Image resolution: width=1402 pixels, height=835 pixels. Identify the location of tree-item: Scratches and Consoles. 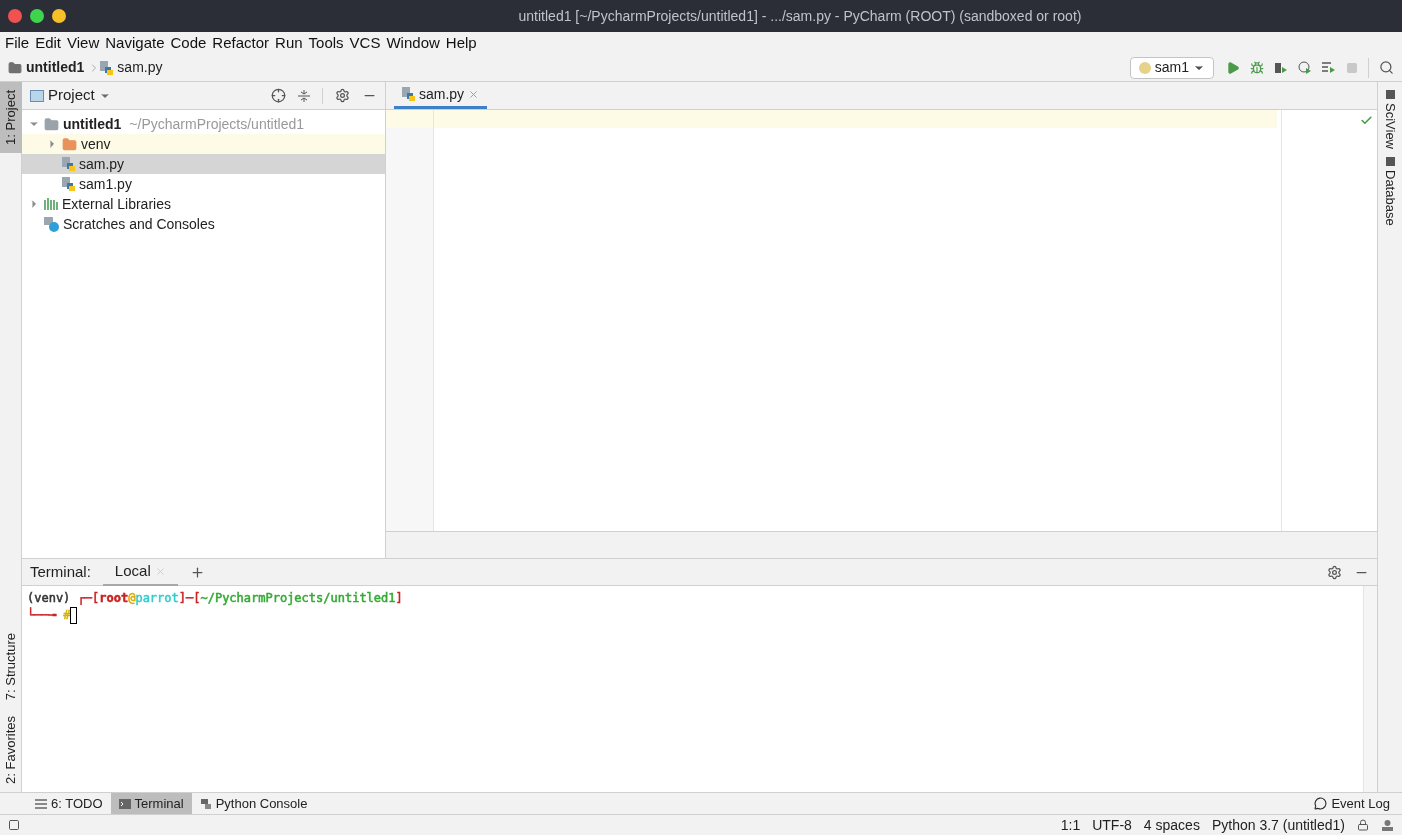
(203, 224).